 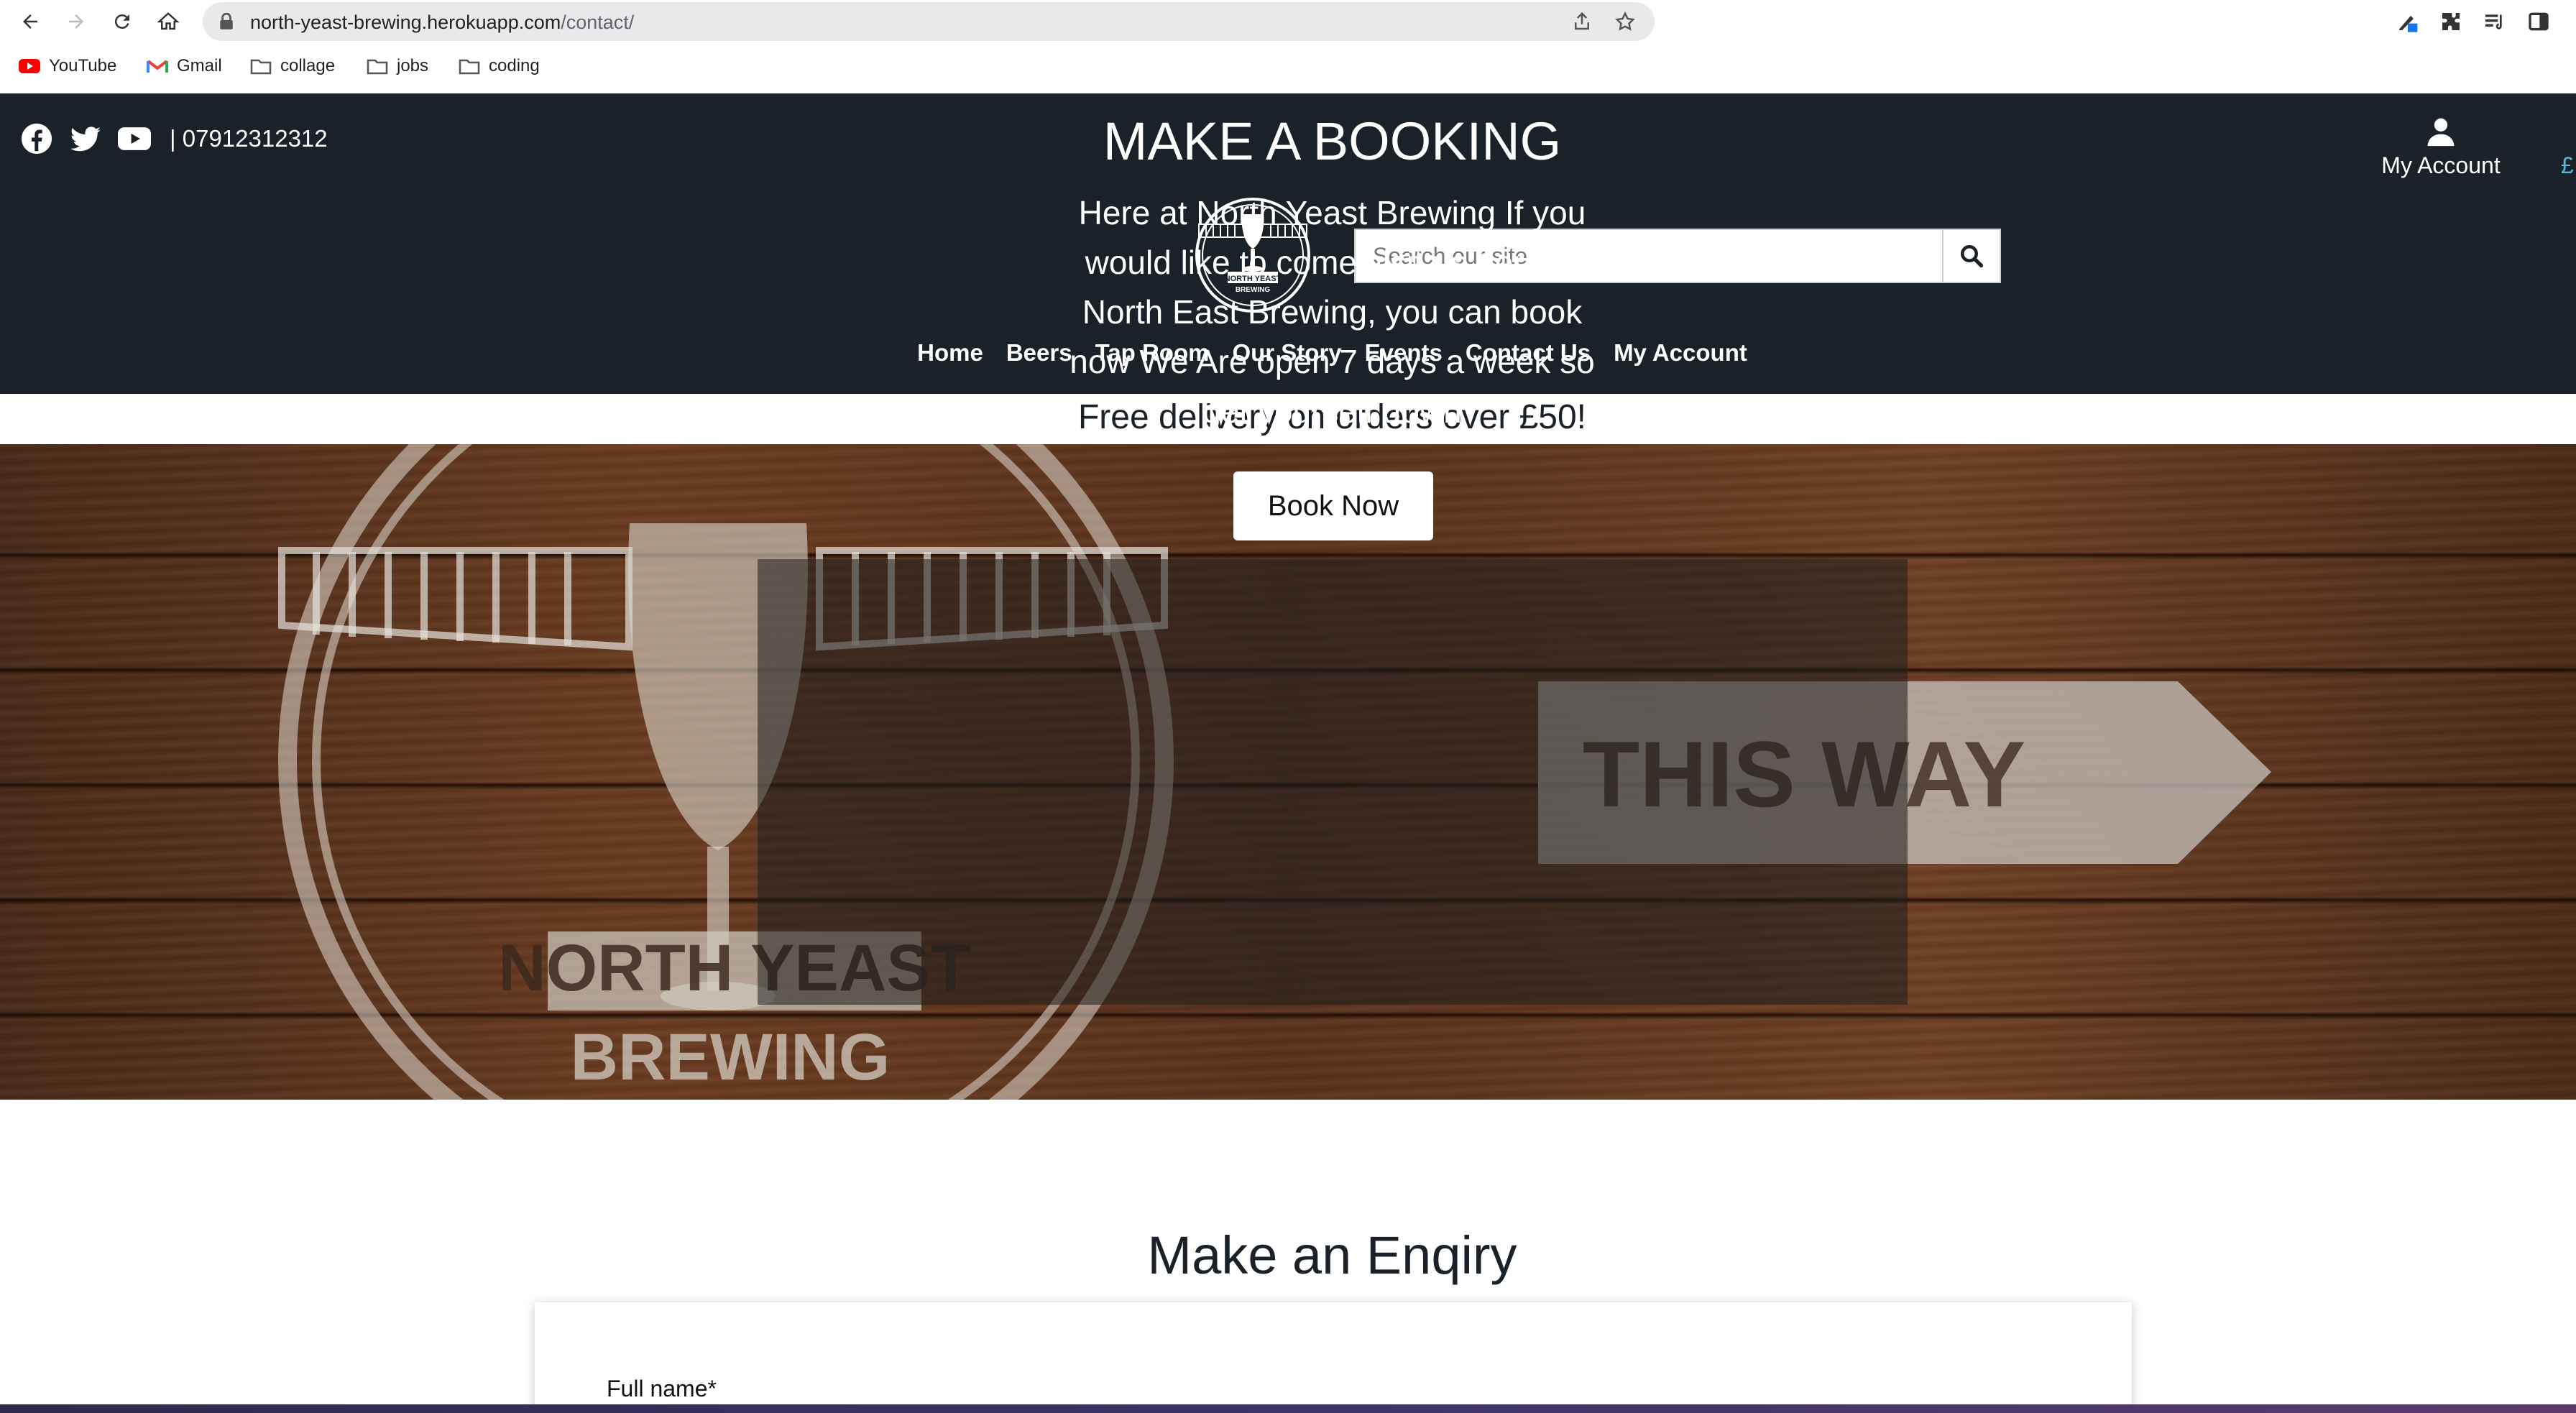 I want to click on gmail-icon, so click(x=157, y=66).